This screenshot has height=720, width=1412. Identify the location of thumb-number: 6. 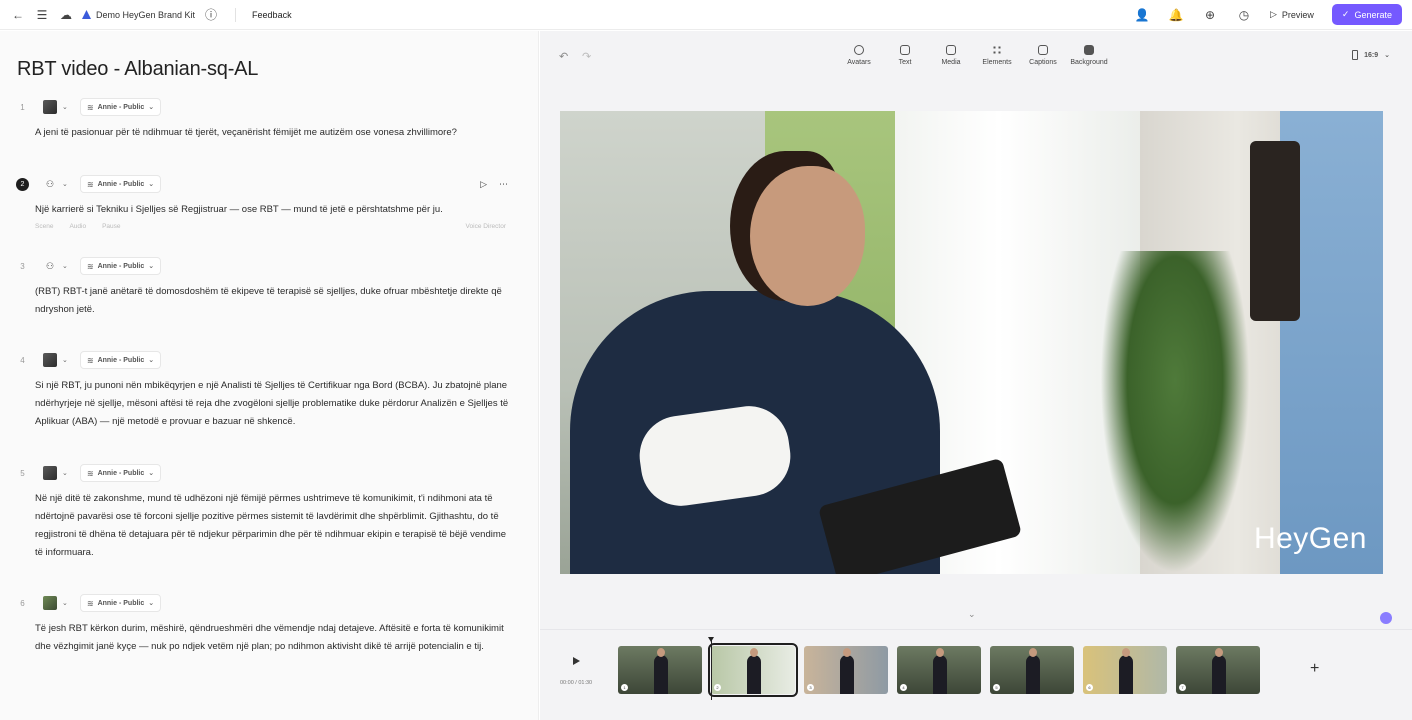
(1089, 687).